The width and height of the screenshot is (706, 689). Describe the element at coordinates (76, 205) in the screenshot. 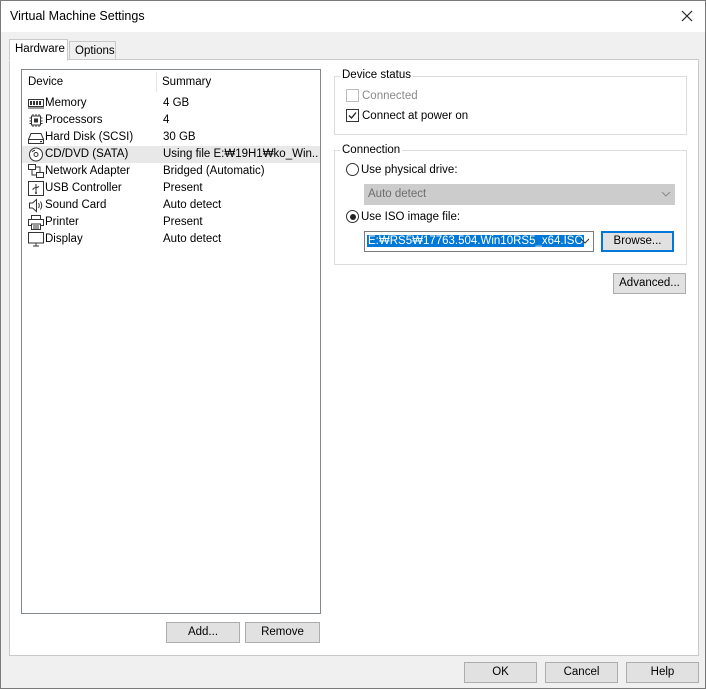

I see `device-name: Sound Card` at that location.